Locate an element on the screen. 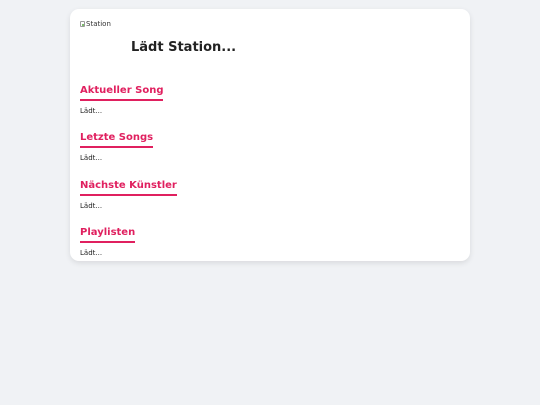 The image size is (540, 405). section-title-playlists: Playlisten is located at coordinates (108, 234).